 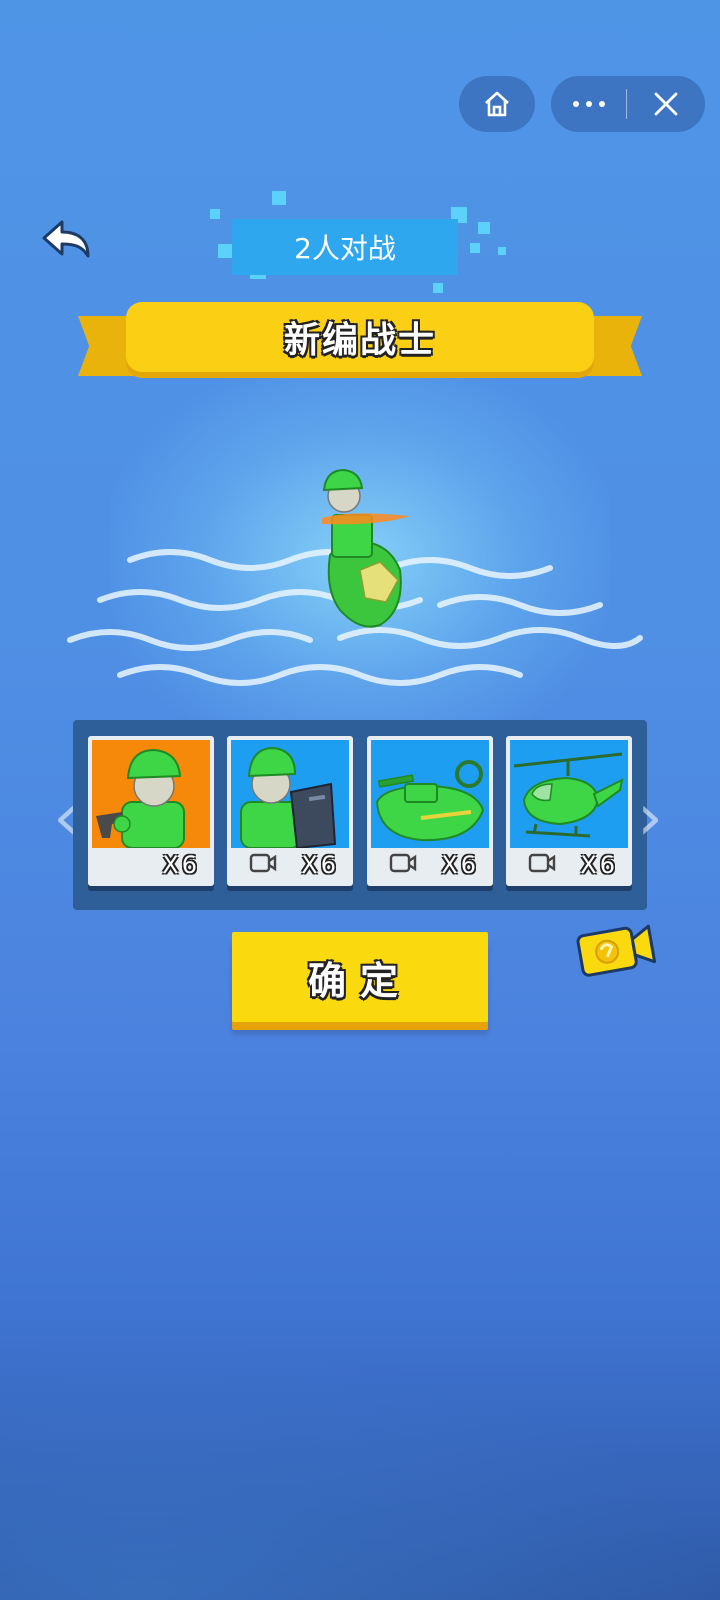 I want to click on mini-program-menu, so click(x=628, y=104).